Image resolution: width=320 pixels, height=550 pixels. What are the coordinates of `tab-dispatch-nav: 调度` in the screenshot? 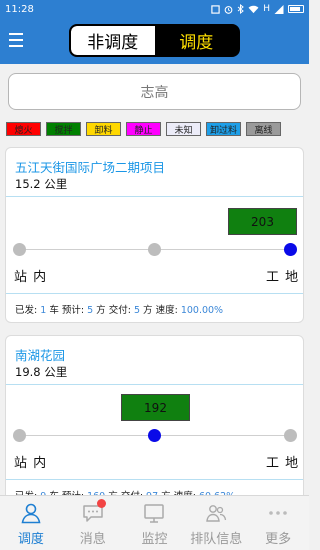 It's located at (31, 523).